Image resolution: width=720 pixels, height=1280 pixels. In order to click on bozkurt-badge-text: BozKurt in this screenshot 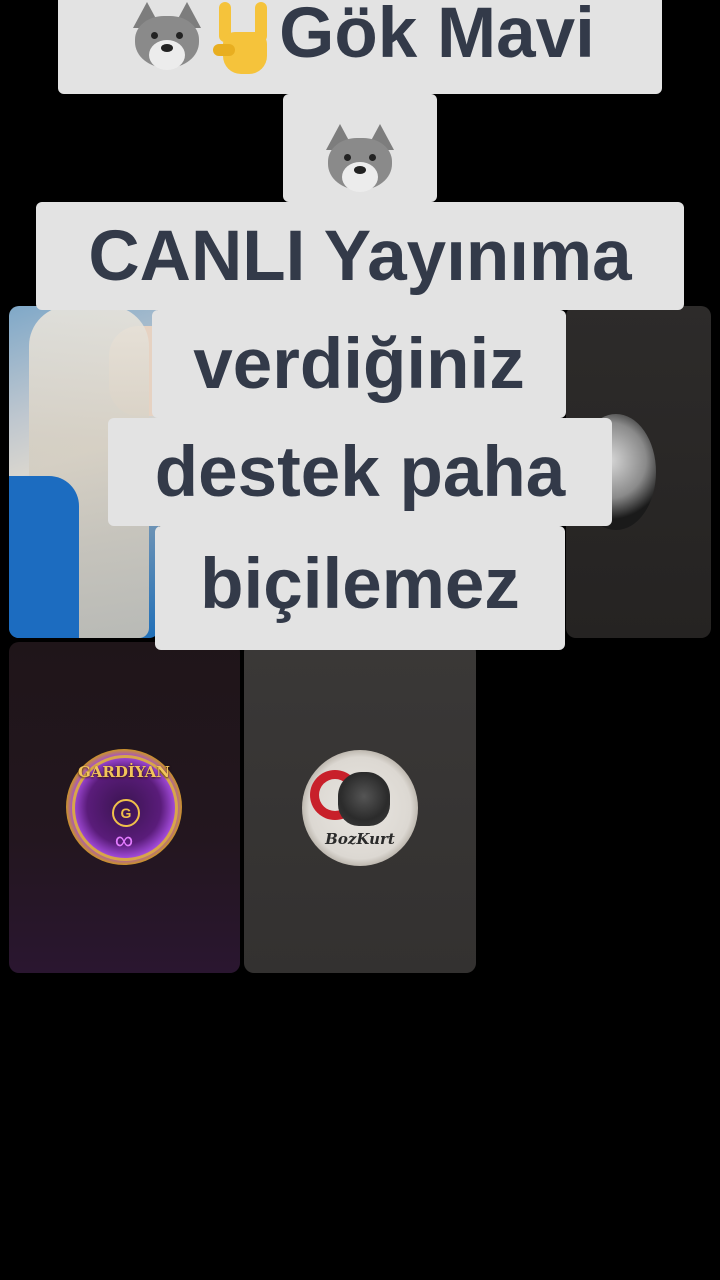, I will do `click(360, 839)`.